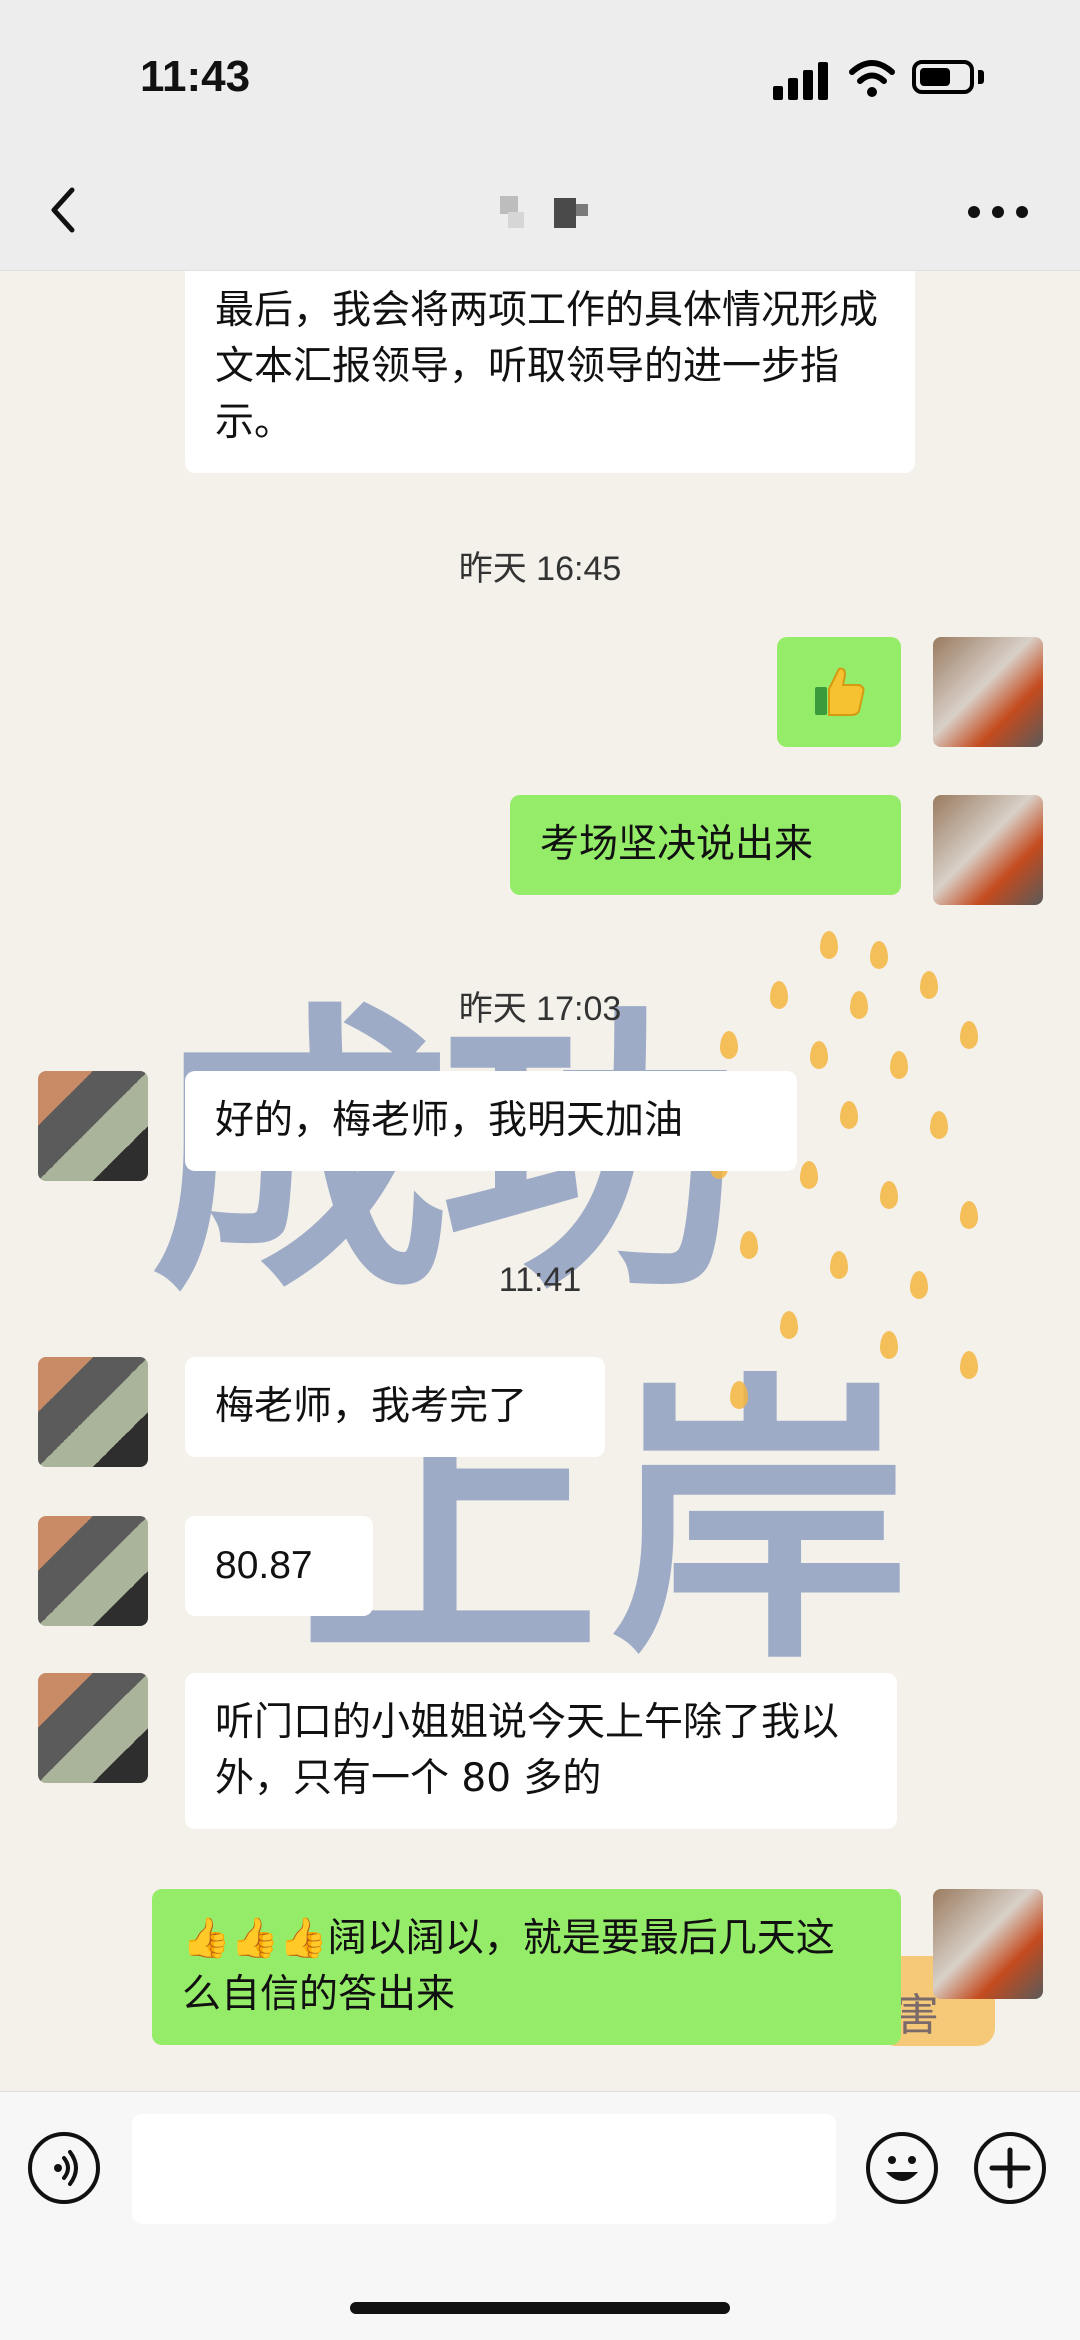 The image size is (1080, 2340). I want to click on battery-tip, so click(981, 77).